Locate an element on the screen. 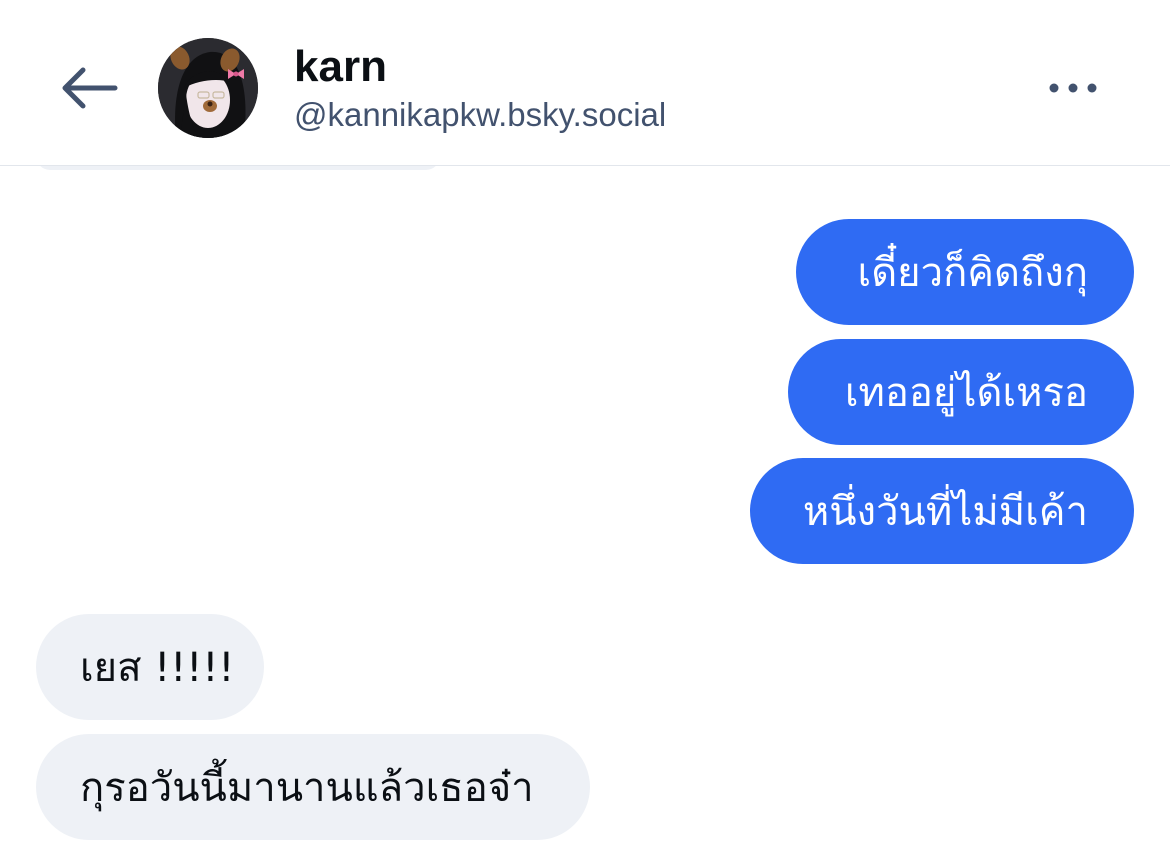 This screenshot has width=1170, height=851. sent-message-bubble: หนึ่งวันที่ไม่มีเค้า is located at coordinates (942, 511).